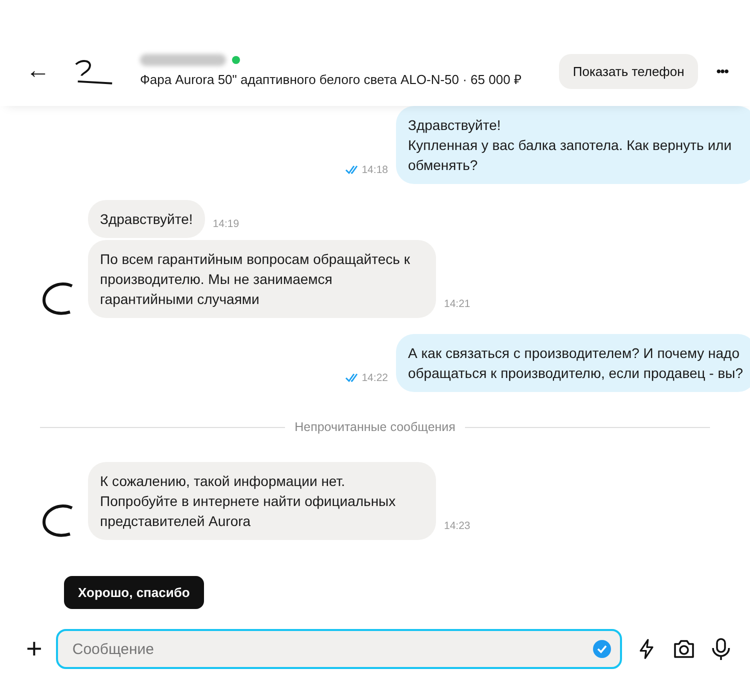 The image size is (750, 690). What do you see at coordinates (331, 79) in the screenshot?
I see `listing-title: Фара Aurora 50" адаптивного белого света ALO-N-50 · 65 000 ₽` at bounding box center [331, 79].